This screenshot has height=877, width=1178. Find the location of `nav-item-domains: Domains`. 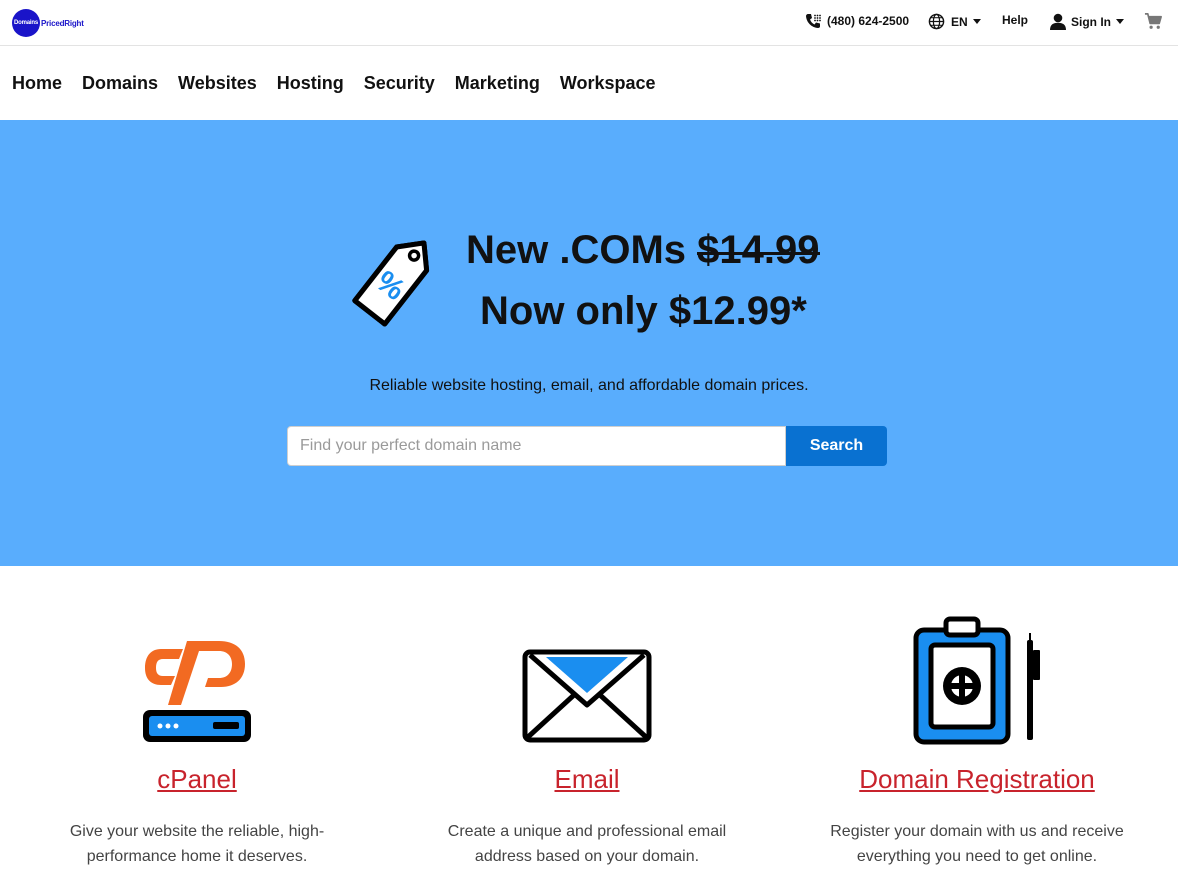

nav-item-domains: Domains is located at coordinates (120, 83).